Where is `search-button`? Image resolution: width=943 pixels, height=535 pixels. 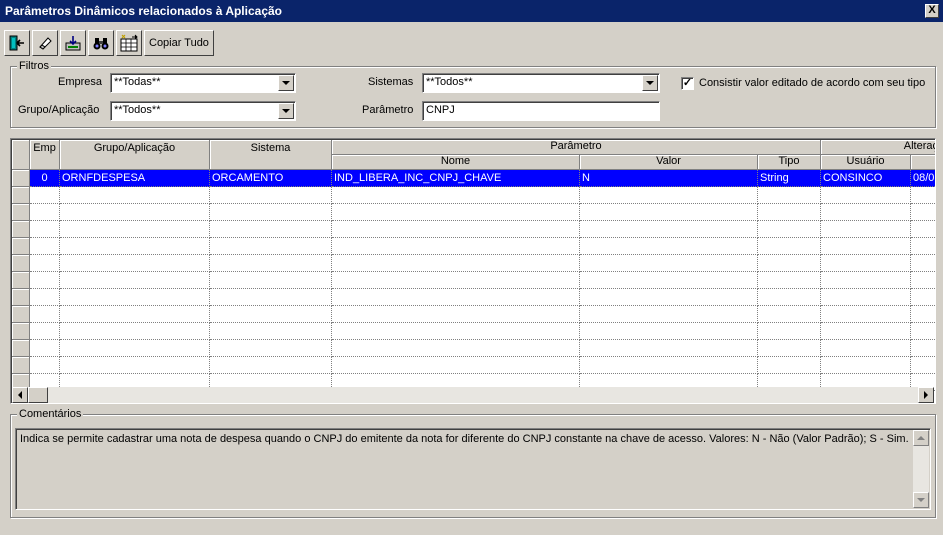 search-button is located at coordinates (101, 43).